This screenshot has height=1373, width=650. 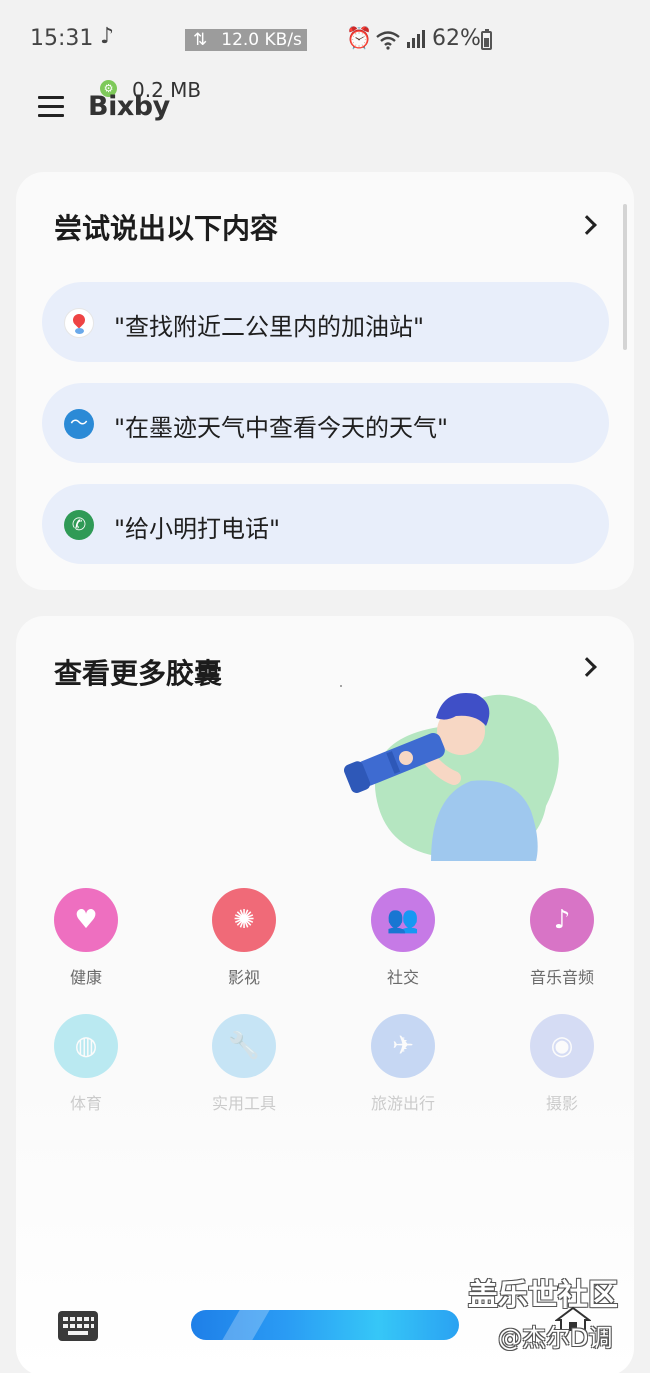 I want to click on category-photography: ◉ 摄影, so click(x=562, y=1064).